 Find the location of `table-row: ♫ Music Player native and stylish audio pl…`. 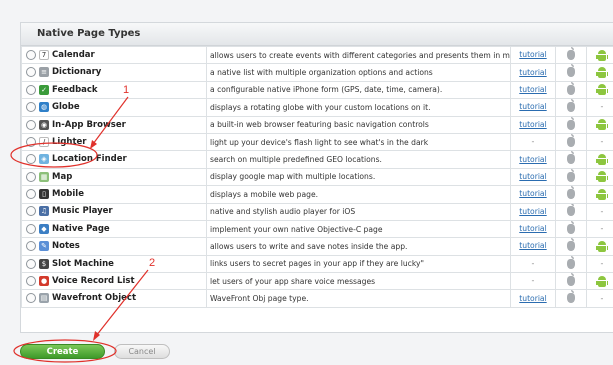

table-row: ♫ Music Player native and stylish audio pl… is located at coordinates (317, 211).